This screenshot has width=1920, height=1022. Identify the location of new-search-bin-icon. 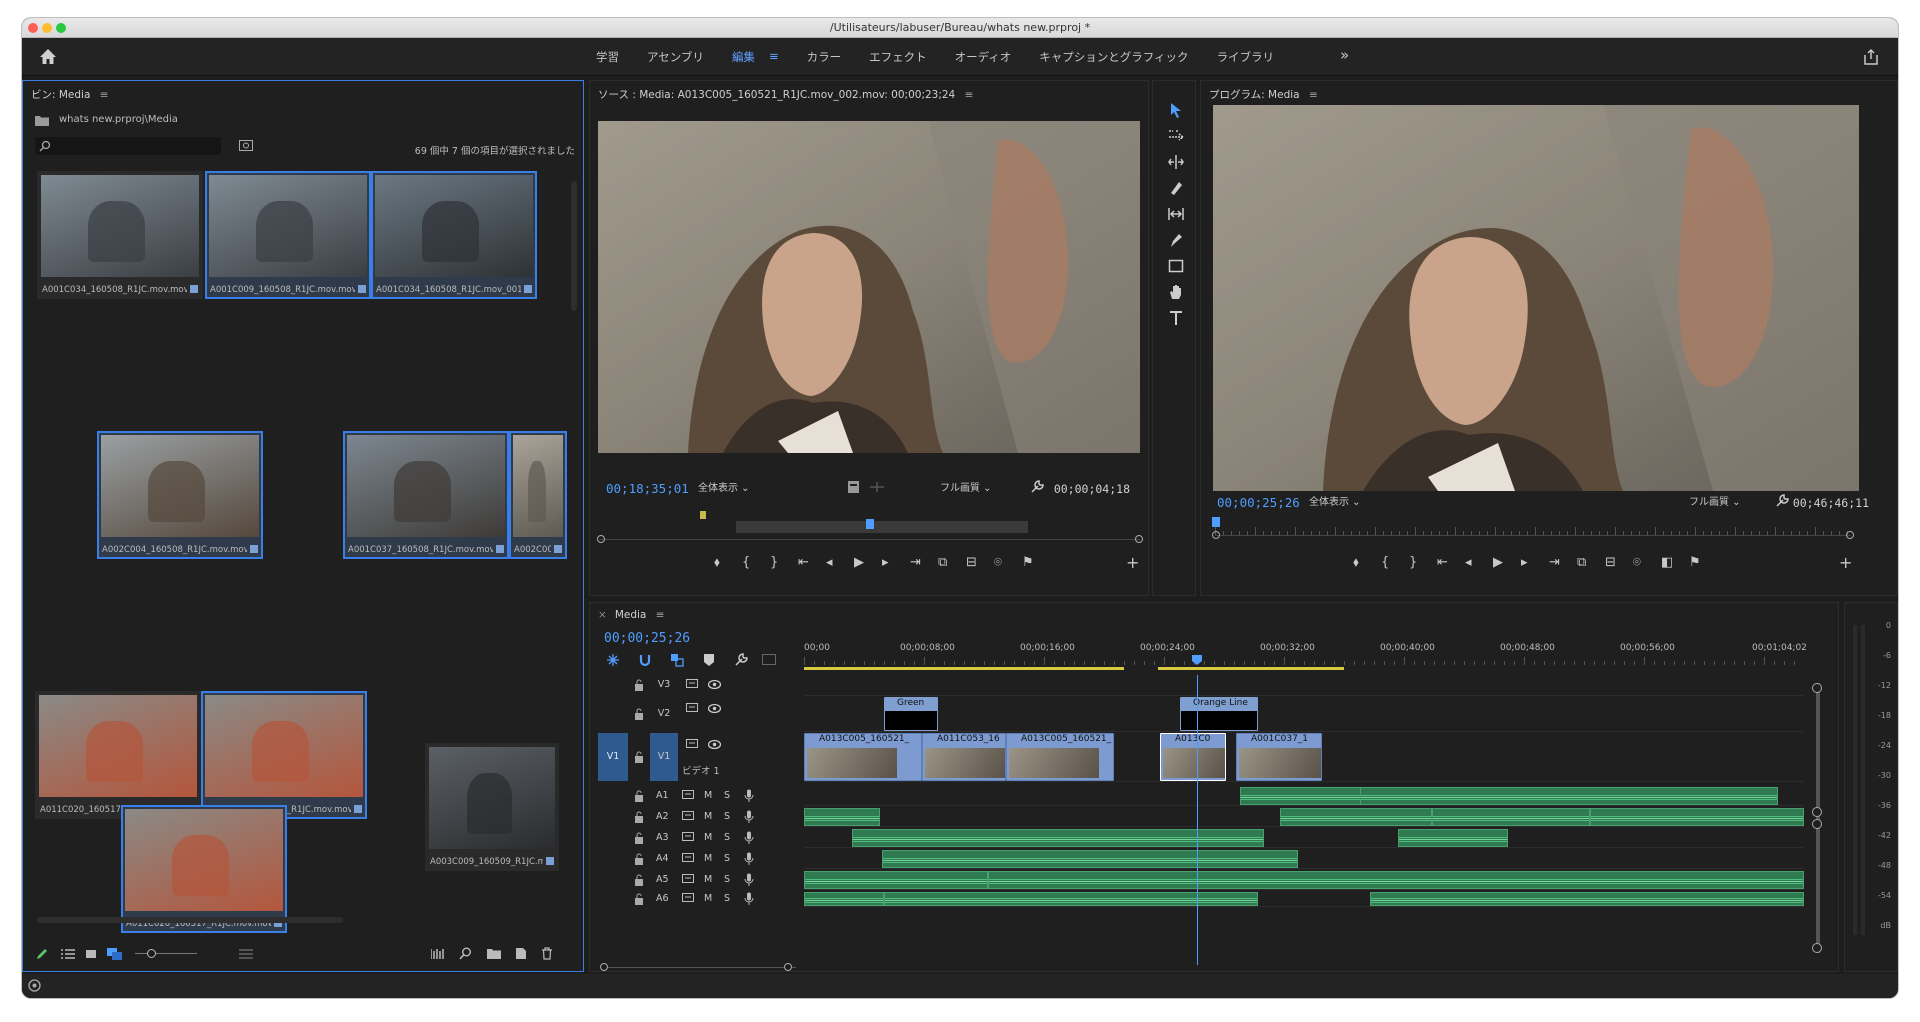
(246, 145).